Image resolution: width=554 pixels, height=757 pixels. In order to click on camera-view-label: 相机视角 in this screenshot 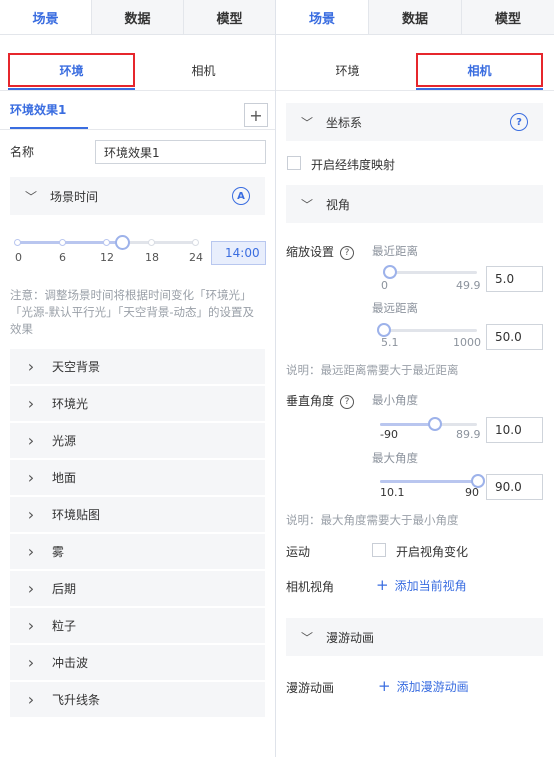, I will do `click(310, 587)`.